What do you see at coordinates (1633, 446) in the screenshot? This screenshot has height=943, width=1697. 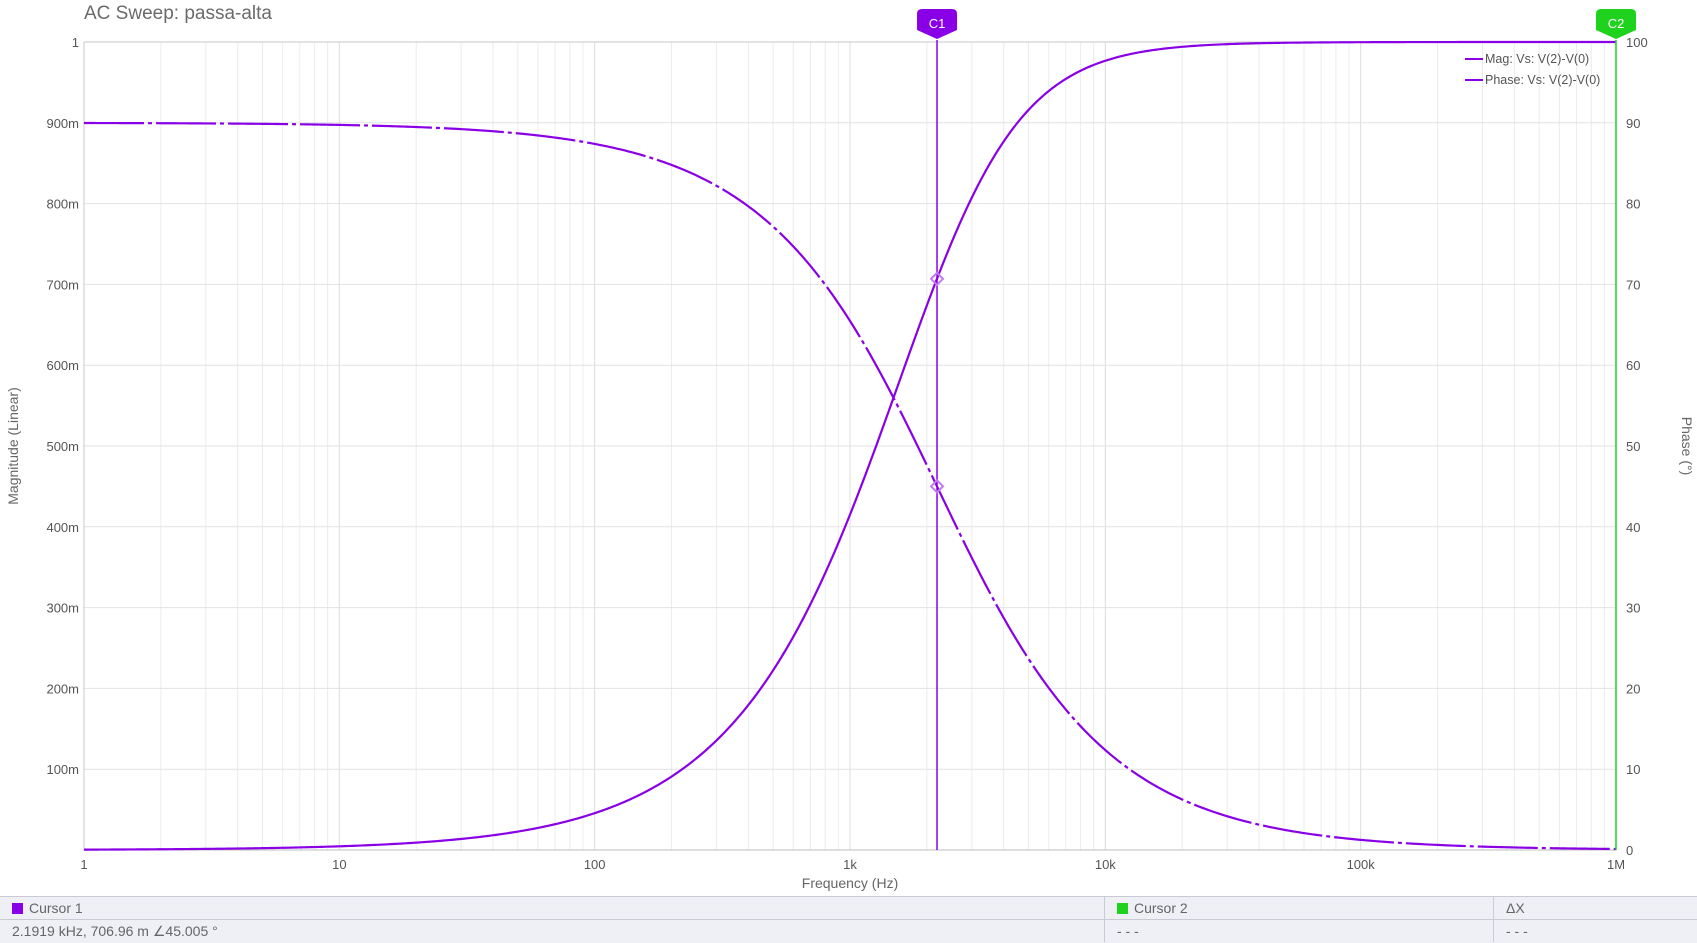 I see `y2-tick-label: 50` at bounding box center [1633, 446].